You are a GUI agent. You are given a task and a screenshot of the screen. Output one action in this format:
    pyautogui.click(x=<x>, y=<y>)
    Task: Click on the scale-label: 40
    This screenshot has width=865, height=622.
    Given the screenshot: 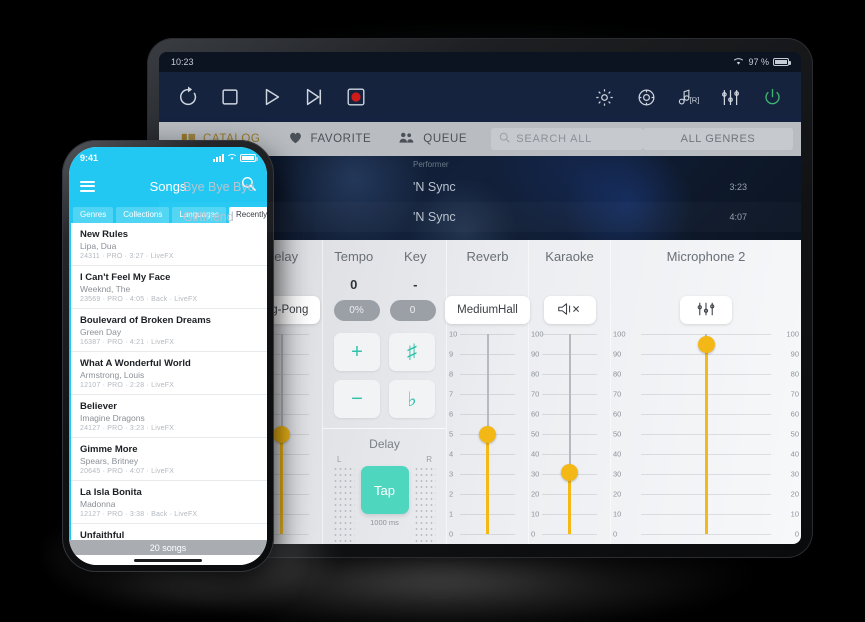 What is the action you would take?
    pyautogui.click(x=535, y=454)
    